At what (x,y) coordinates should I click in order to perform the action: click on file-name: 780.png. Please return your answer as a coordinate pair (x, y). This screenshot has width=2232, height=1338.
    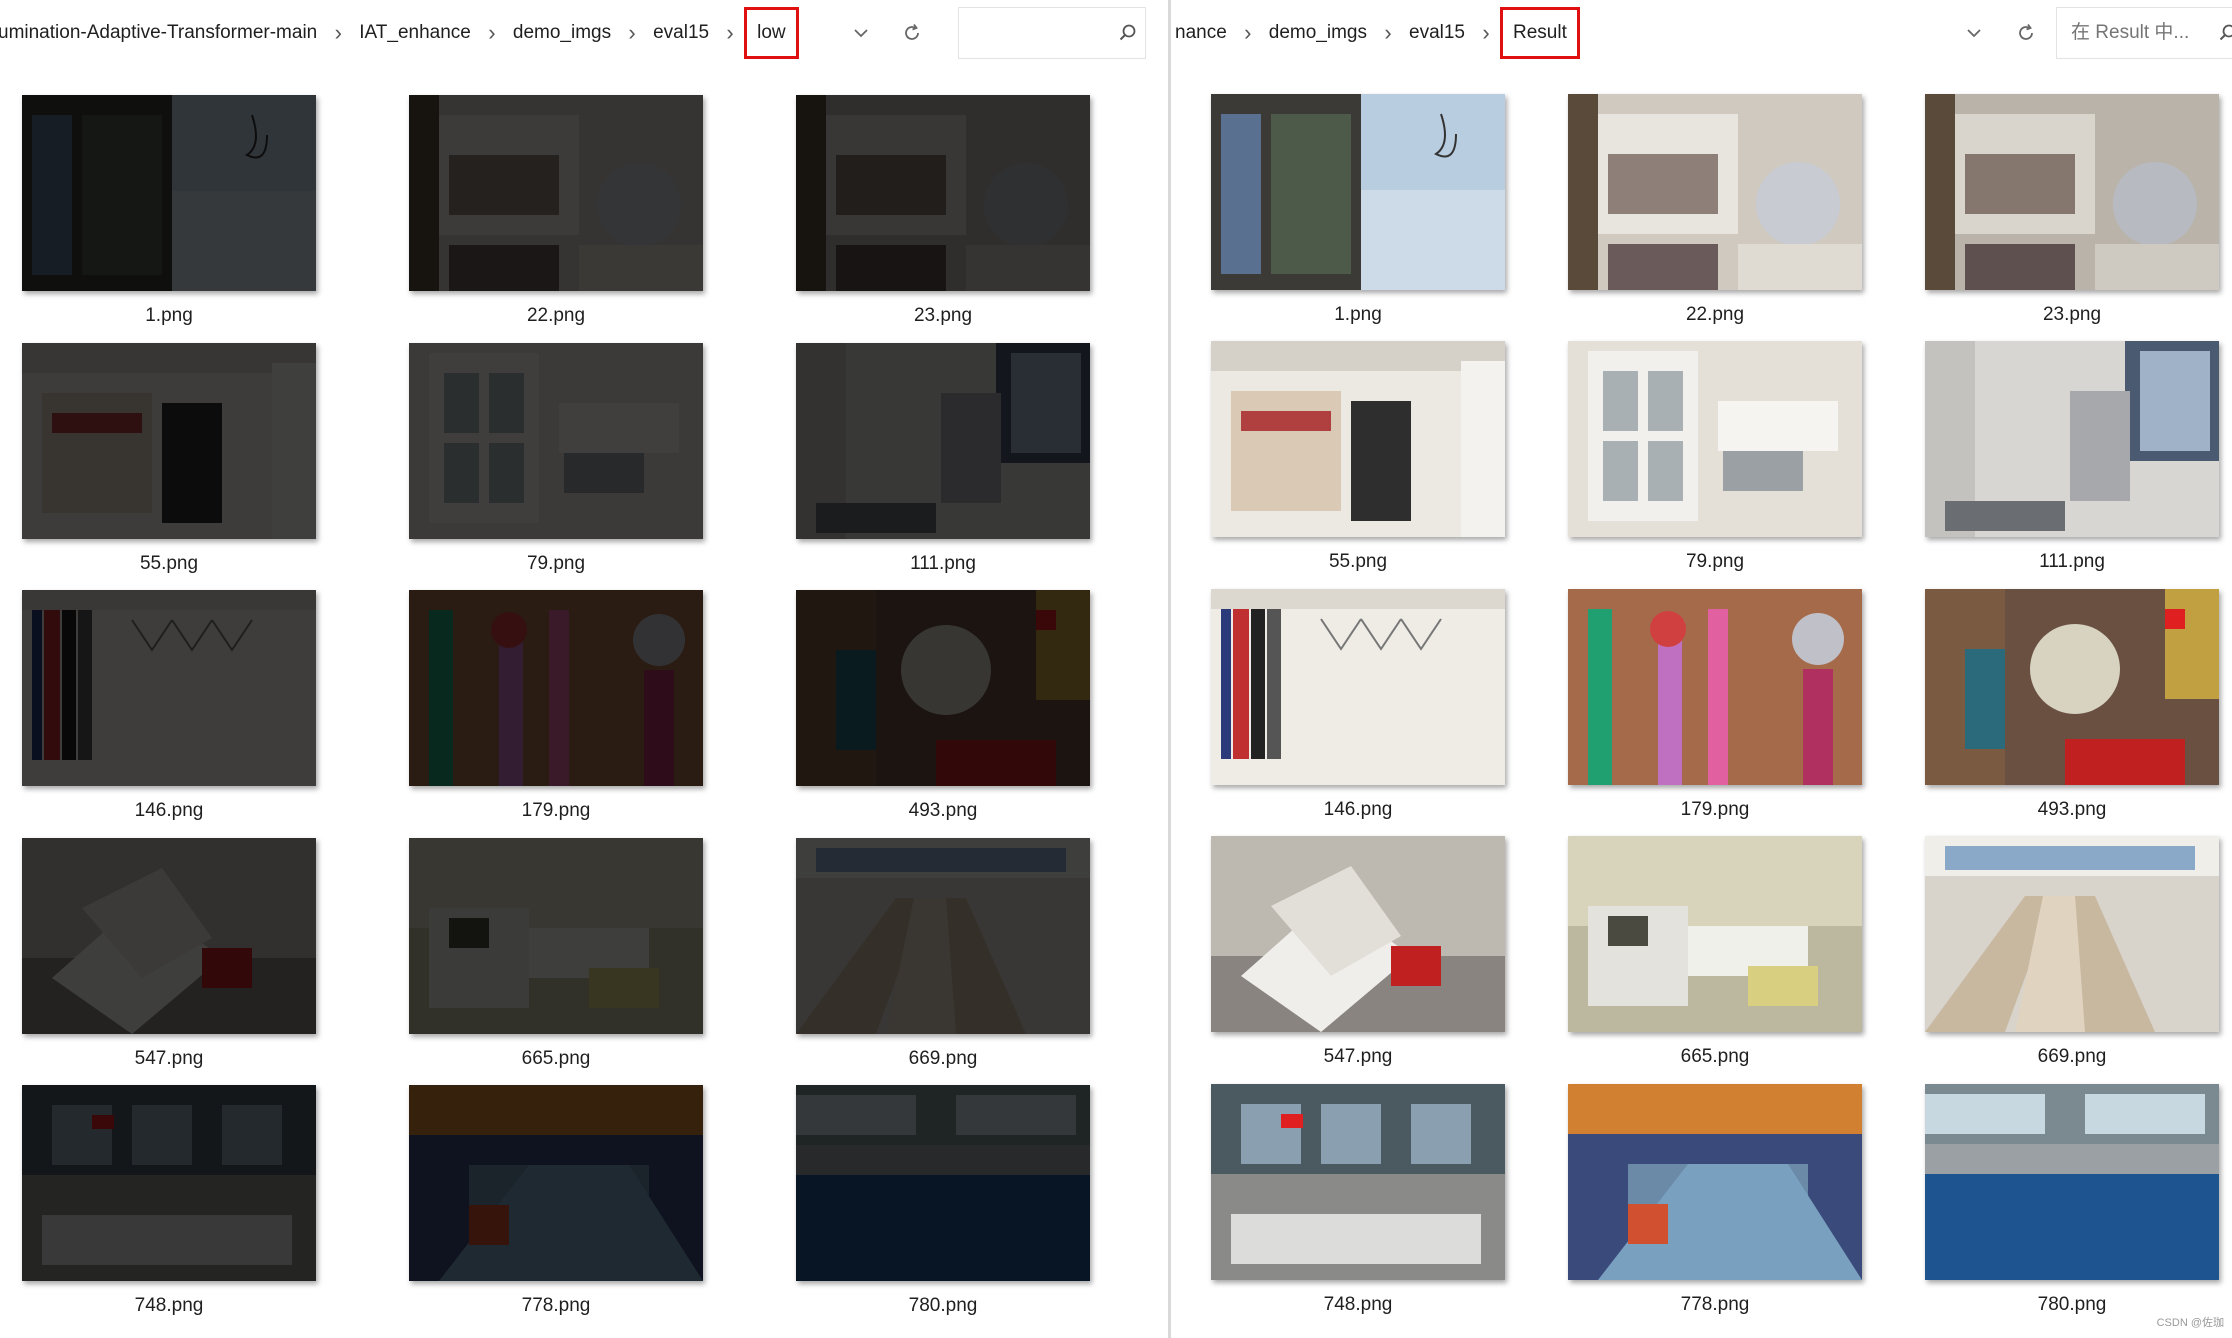
    Looking at the image, I should click on (2072, 1304).